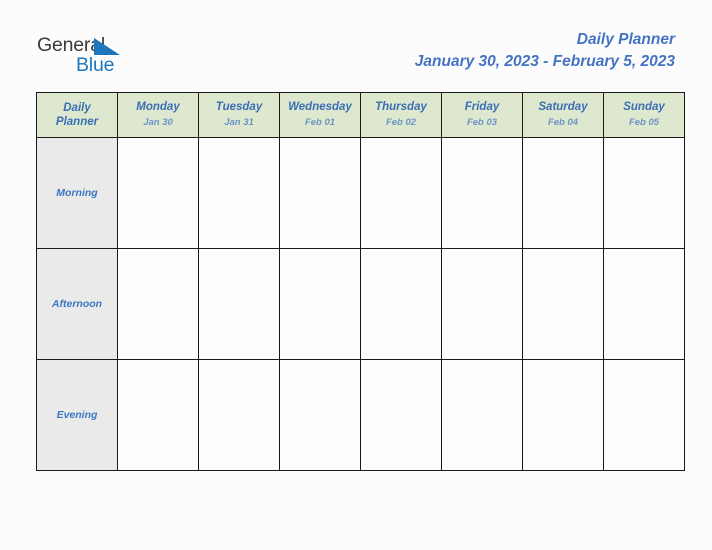 The height and width of the screenshot is (550, 712). I want to click on slot-morning-tuesday, so click(239, 193).